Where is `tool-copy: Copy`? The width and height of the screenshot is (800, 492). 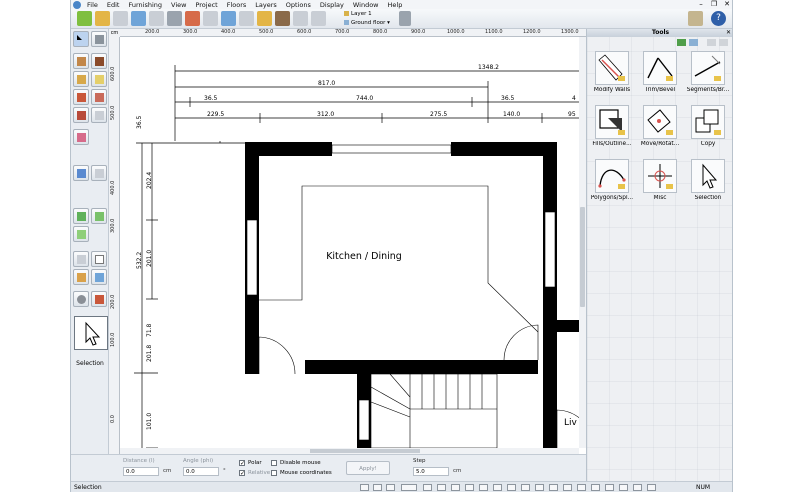 tool-copy: Copy is located at coordinates (708, 128).